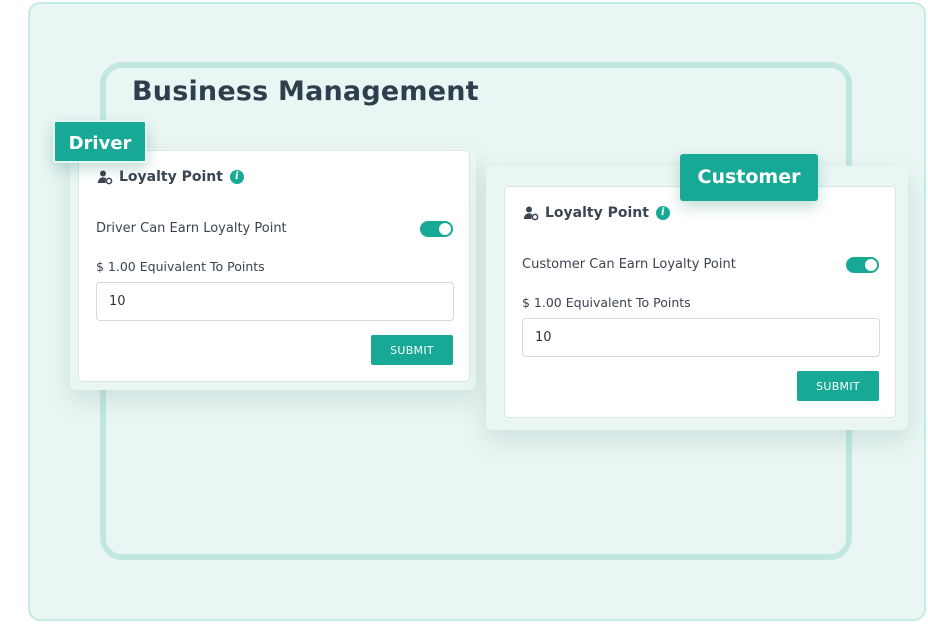  Describe the element at coordinates (749, 177) in the screenshot. I see `customer-tag: Customer` at that location.